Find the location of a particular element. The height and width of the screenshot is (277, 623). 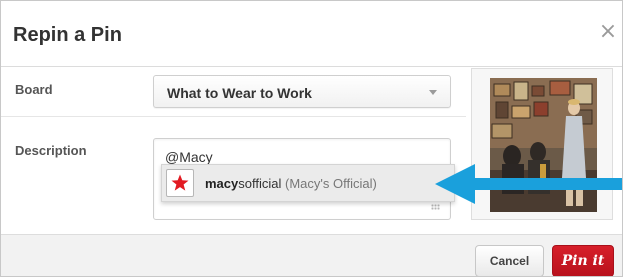

mention-suggestion-item: macysofficial (Macy's Official) is located at coordinates (308, 183).